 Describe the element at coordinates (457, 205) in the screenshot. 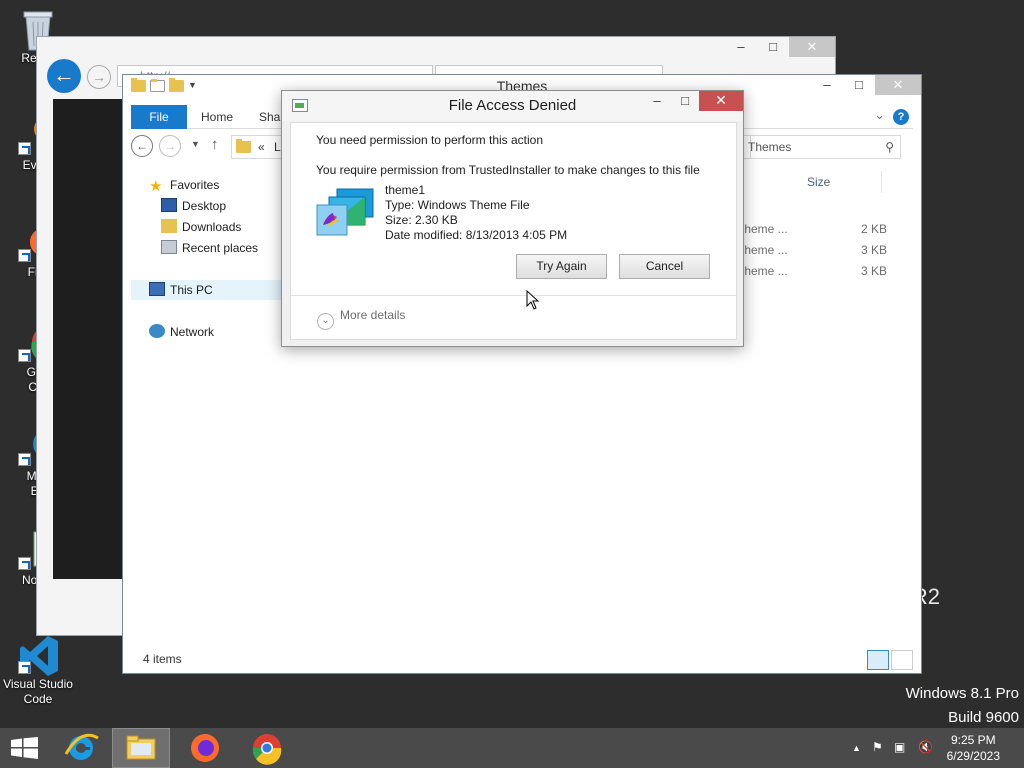

I see `file-type-info: Type: Windows Theme File` at that location.